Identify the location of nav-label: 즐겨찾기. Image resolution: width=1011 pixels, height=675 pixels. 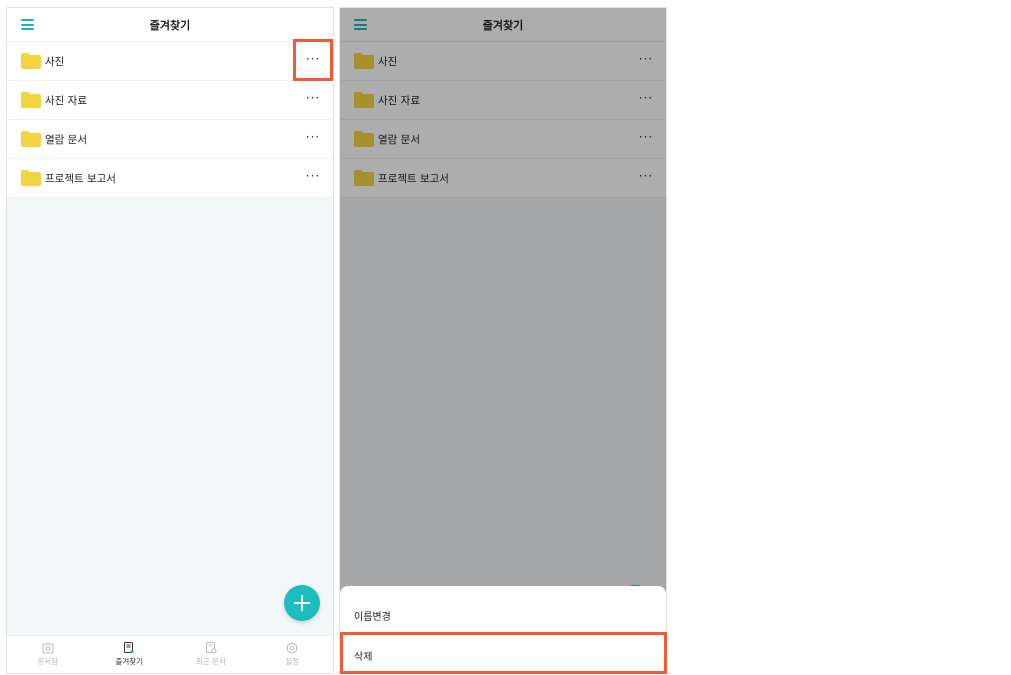
(129, 661).